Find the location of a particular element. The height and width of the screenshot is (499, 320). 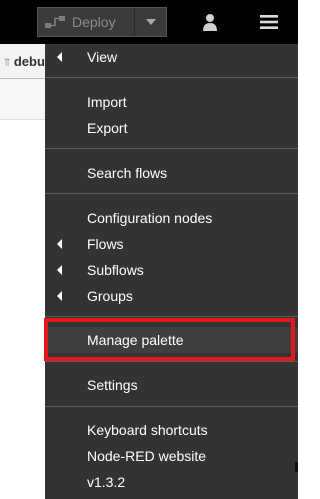

menu-item-groups: Groups is located at coordinates (171, 296).